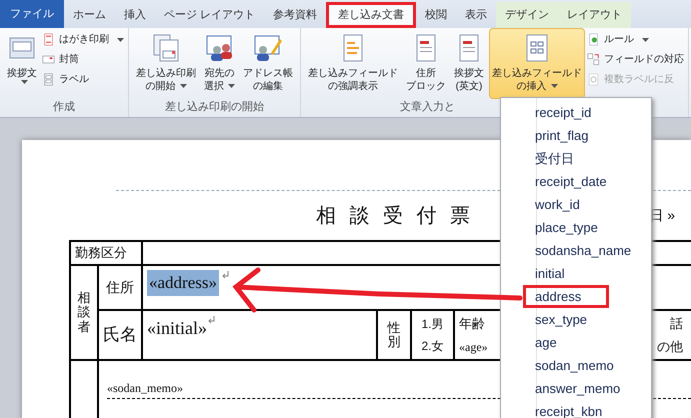 The width and height of the screenshot is (691, 418). I want to click on menu-item: sex_type, so click(561, 319).